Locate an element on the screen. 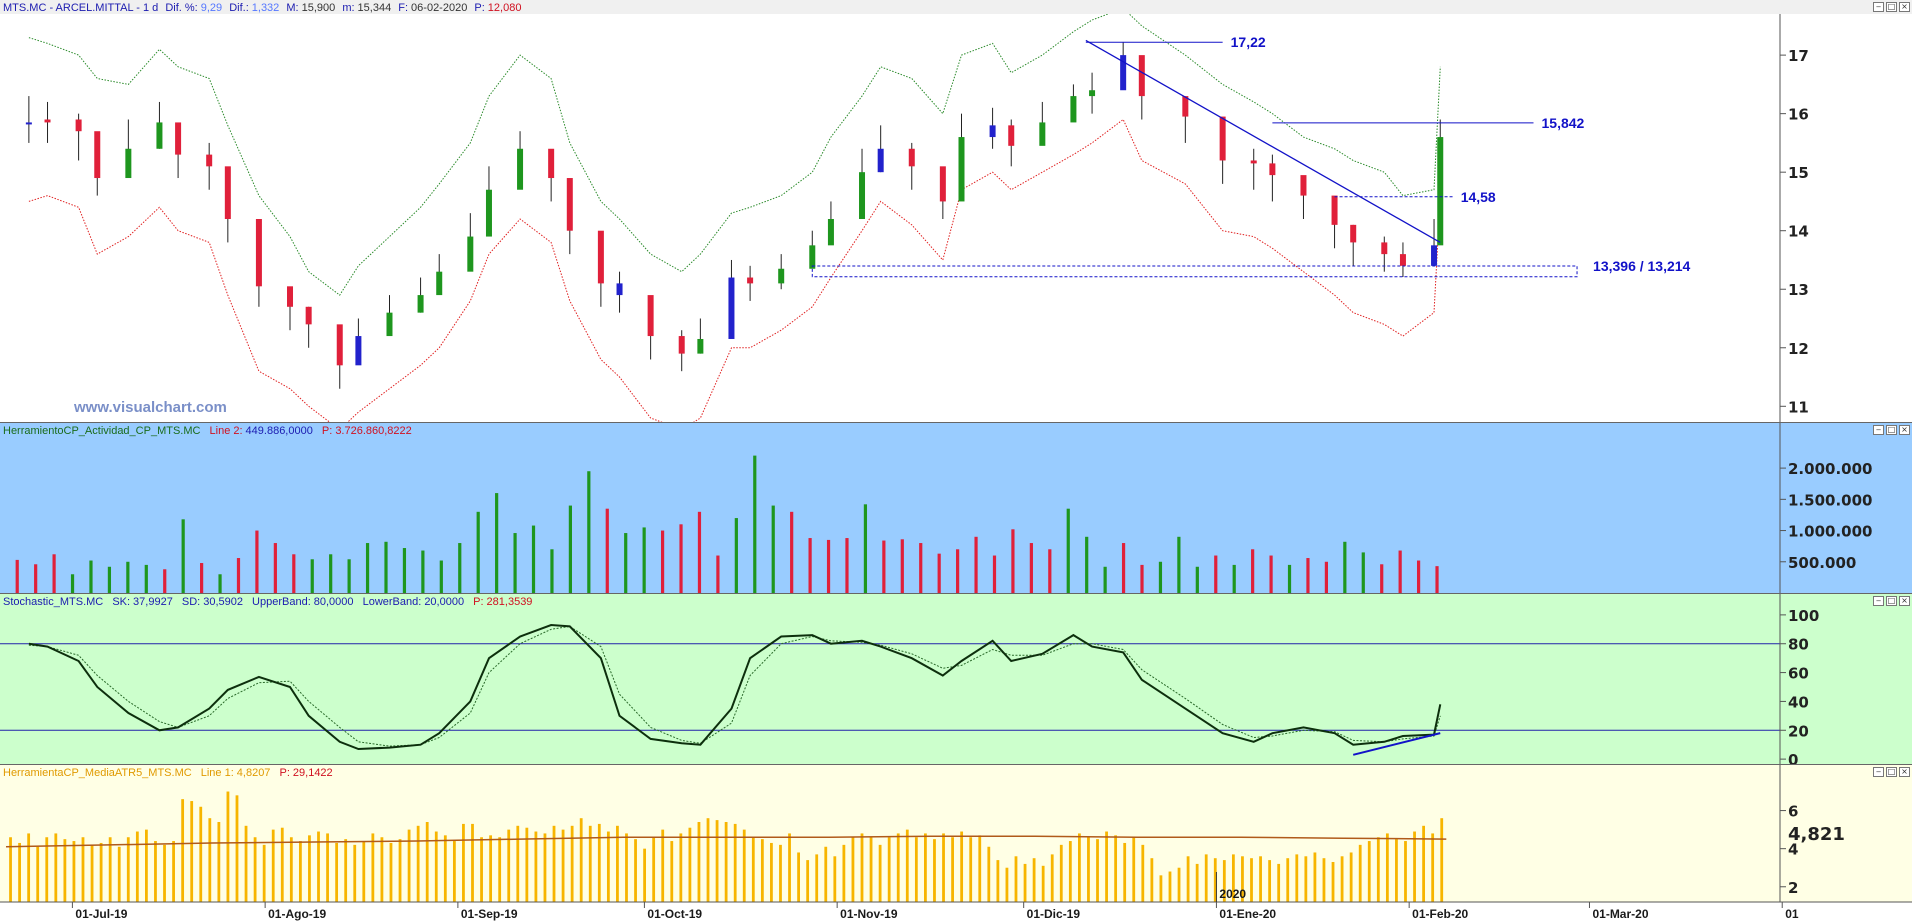  stochastic-maximize-button: □ is located at coordinates (1891, 601).